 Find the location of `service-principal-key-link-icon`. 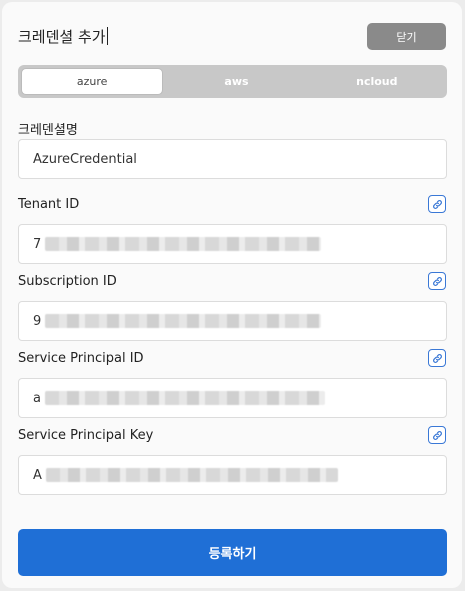

service-principal-key-link-icon is located at coordinates (437, 435).